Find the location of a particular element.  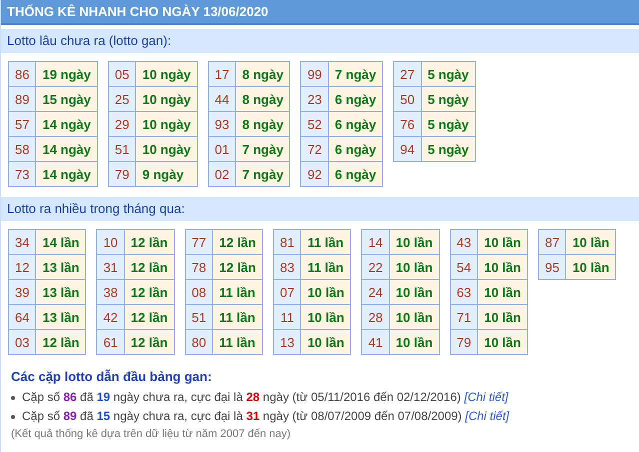

table-cell: 72 is located at coordinates (314, 149).